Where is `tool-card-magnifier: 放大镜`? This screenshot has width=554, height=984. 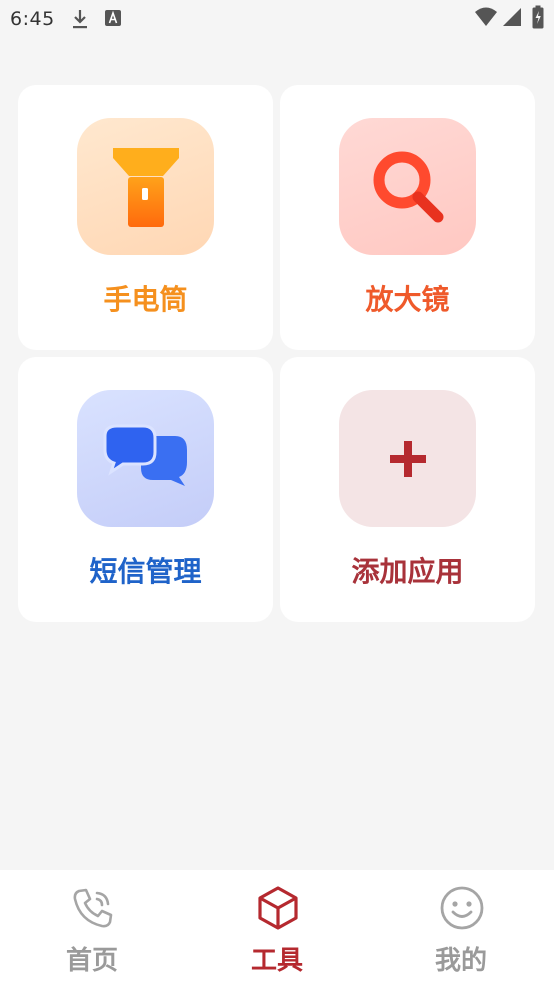 tool-card-magnifier: 放大镜 is located at coordinates (407, 217).